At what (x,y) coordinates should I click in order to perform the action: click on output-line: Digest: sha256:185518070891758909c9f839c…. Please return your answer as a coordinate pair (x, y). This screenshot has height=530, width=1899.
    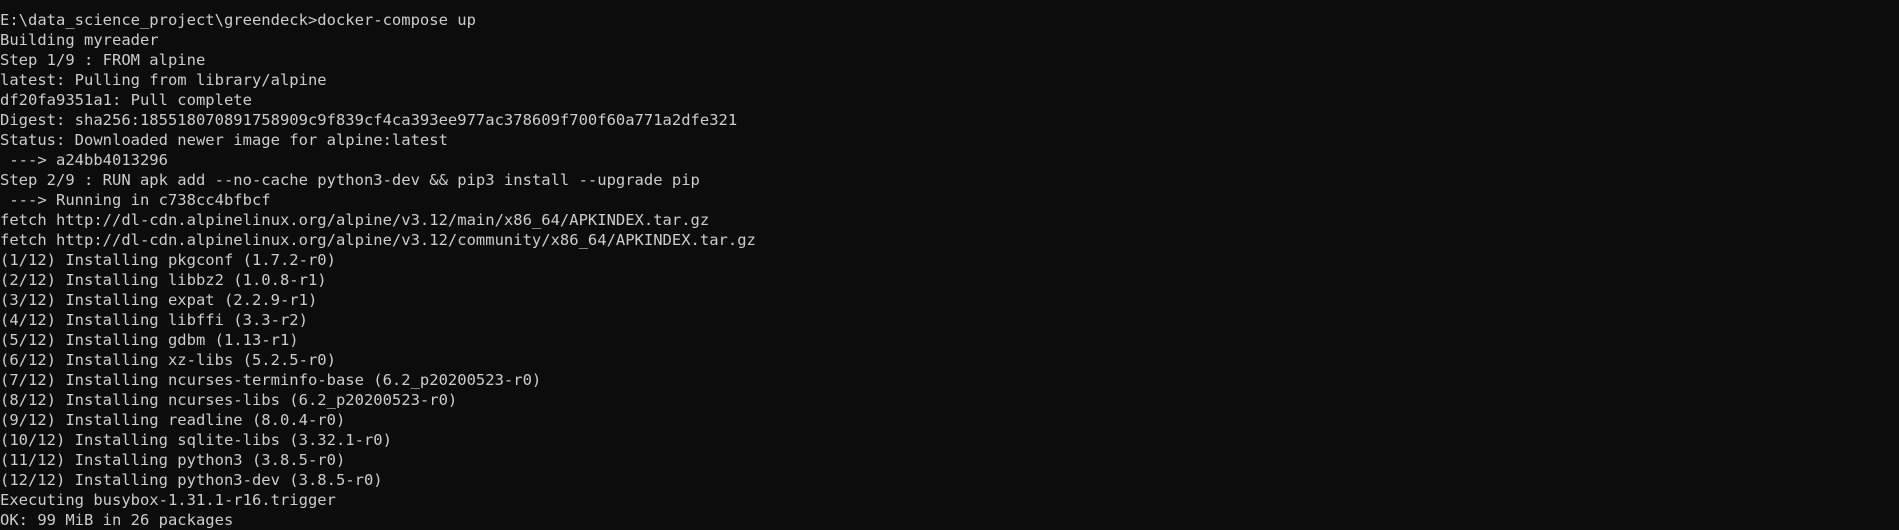
    Looking at the image, I should click on (369, 120).